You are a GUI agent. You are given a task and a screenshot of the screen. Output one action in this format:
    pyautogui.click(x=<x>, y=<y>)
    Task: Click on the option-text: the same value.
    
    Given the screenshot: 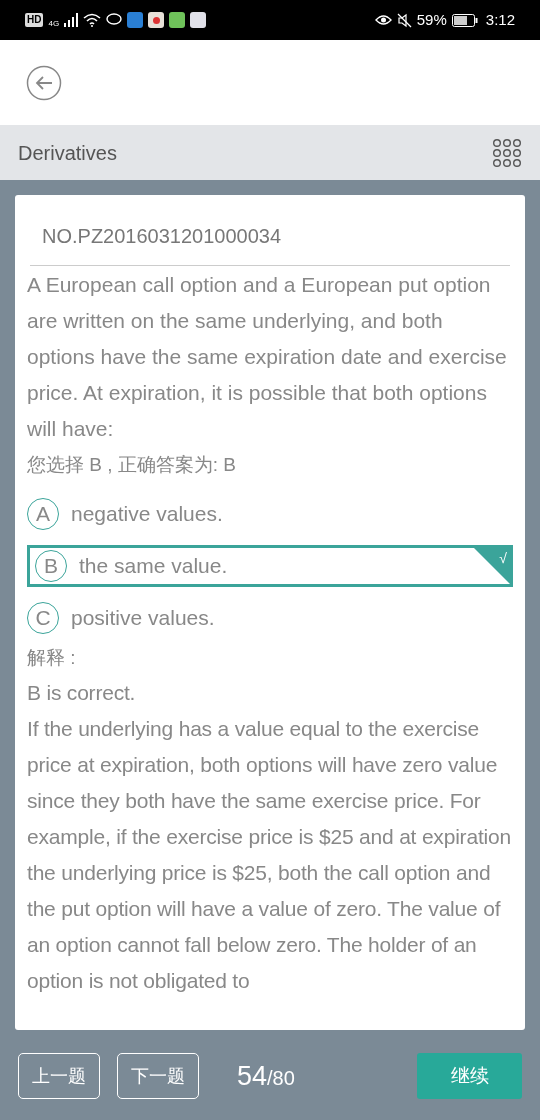 What is the action you would take?
    pyautogui.click(x=153, y=566)
    